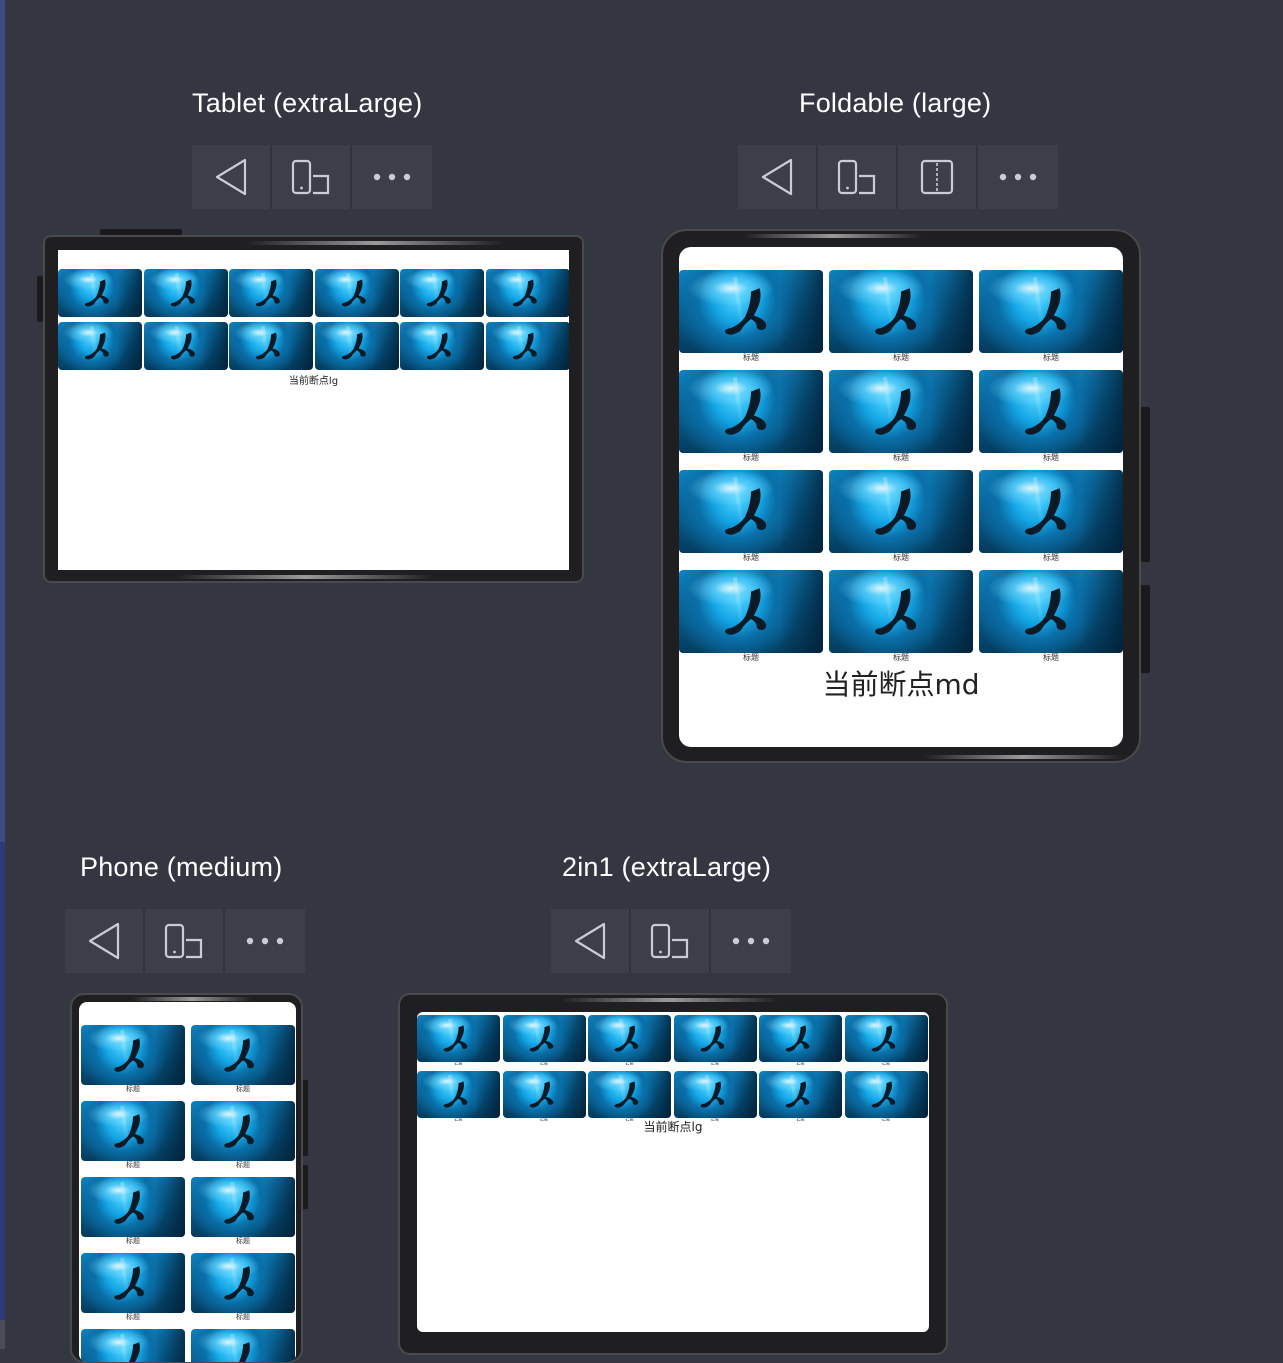 This screenshot has height=1363, width=1283. What do you see at coordinates (833, 236) in the screenshot?
I see `foldable-frame-shine-top` at bounding box center [833, 236].